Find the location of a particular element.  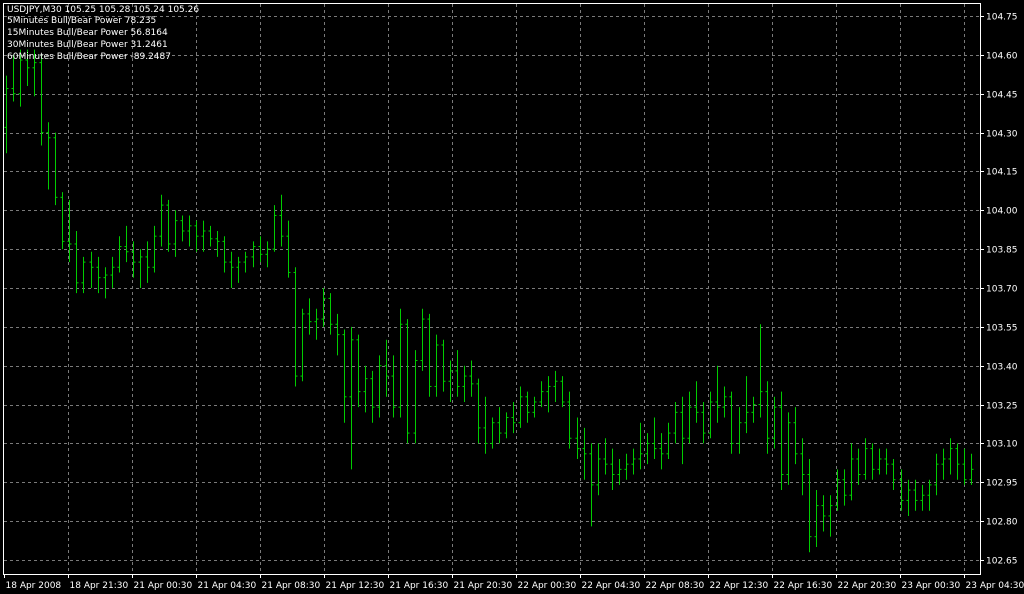

y-tick-label: 104.60 is located at coordinates (1002, 57).